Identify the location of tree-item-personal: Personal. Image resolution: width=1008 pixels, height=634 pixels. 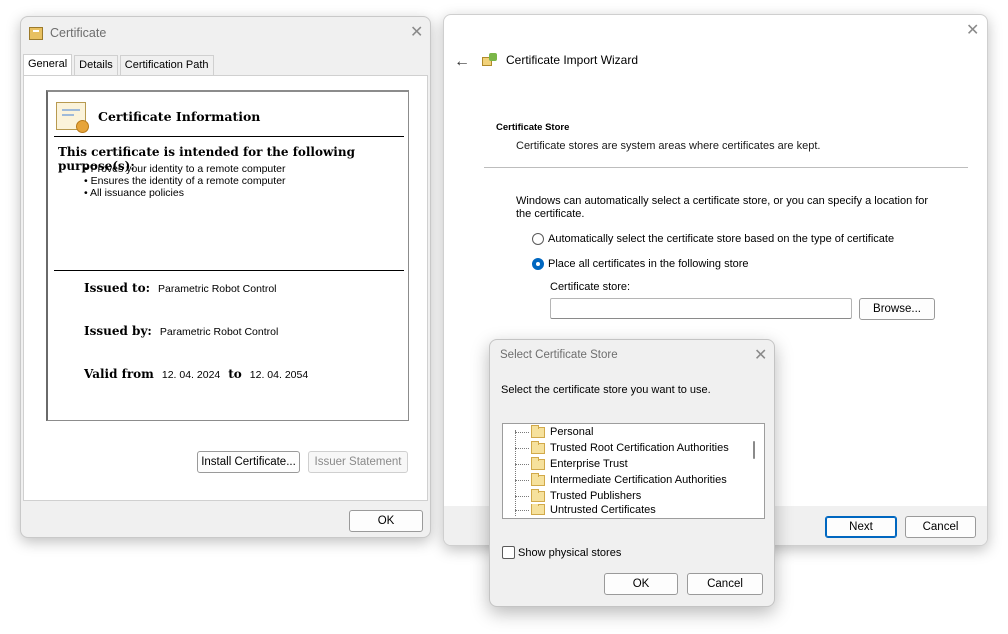
(554, 432).